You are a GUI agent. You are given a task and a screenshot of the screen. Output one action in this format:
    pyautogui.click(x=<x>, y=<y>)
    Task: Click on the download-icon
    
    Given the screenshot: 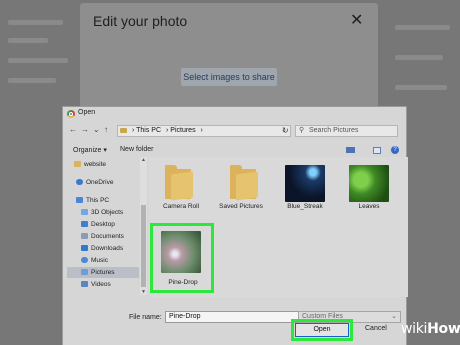 What is the action you would take?
    pyautogui.click(x=84, y=248)
    